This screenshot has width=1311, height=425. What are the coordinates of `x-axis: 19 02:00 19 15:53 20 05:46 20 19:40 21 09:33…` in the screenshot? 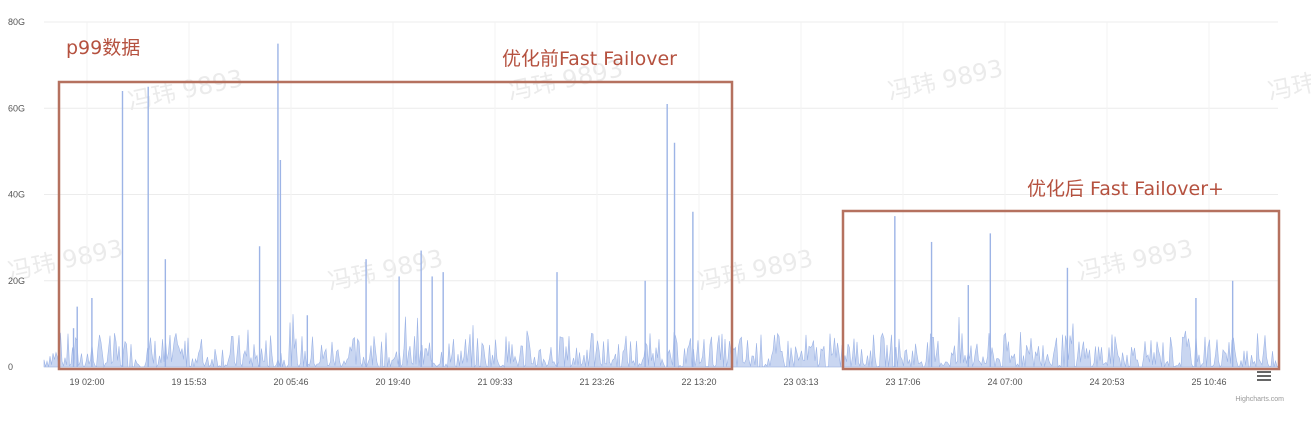 It's located at (647, 382).